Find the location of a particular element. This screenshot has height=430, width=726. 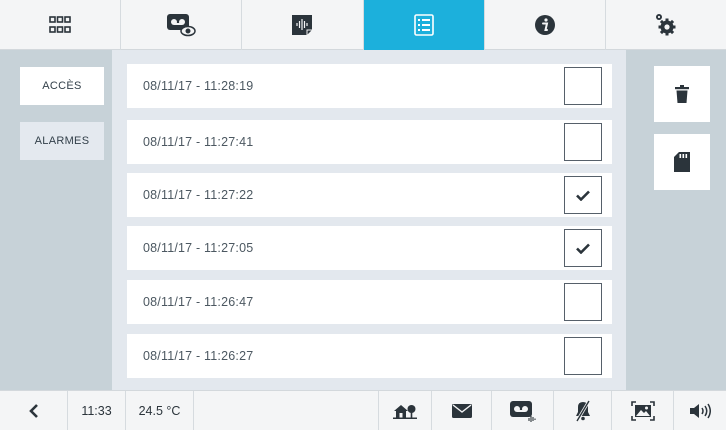

grid-icon is located at coordinates (60, 24).